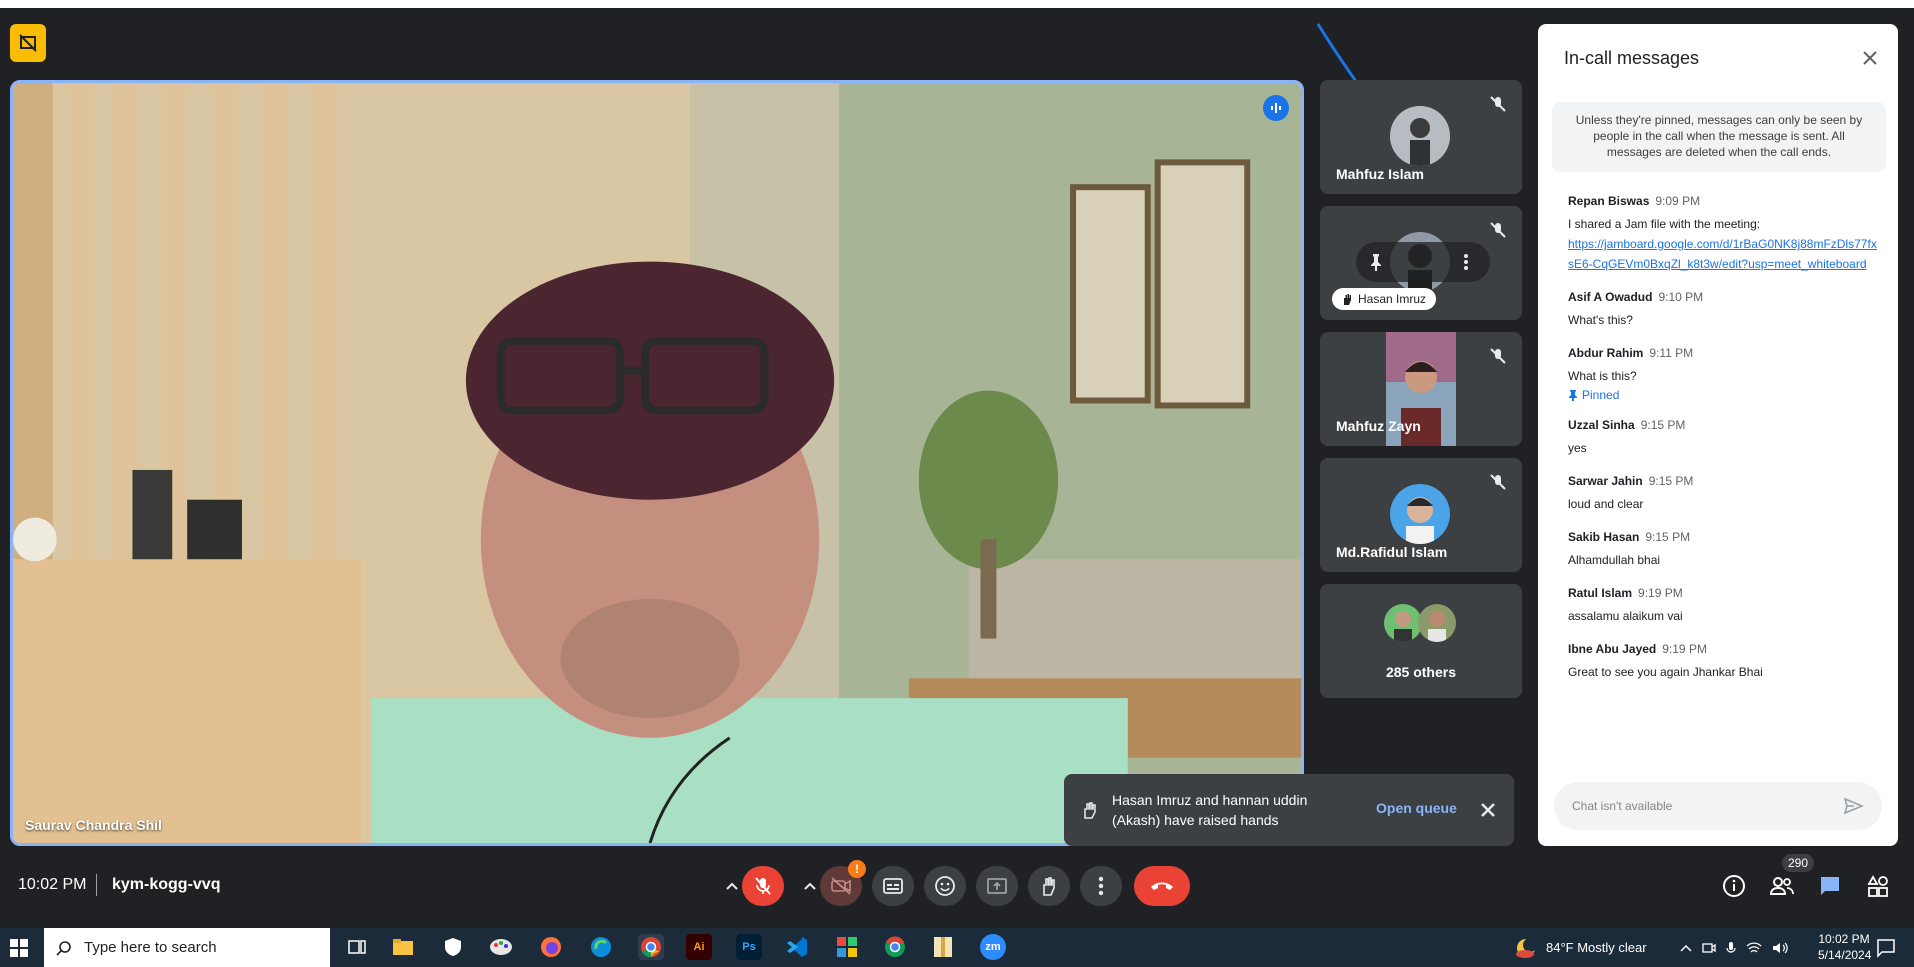 This screenshot has width=1914, height=967. What do you see at coordinates (601, 947) in the screenshot?
I see `edge-icon` at bounding box center [601, 947].